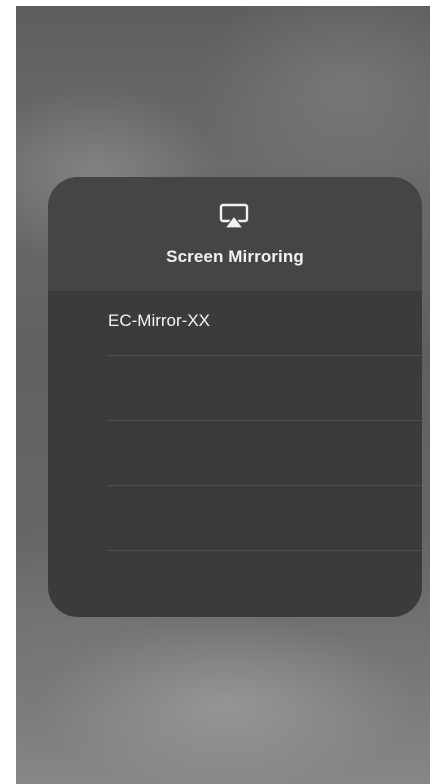  I want to click on panel-header: Screen Mirroring, so click(235, 234).